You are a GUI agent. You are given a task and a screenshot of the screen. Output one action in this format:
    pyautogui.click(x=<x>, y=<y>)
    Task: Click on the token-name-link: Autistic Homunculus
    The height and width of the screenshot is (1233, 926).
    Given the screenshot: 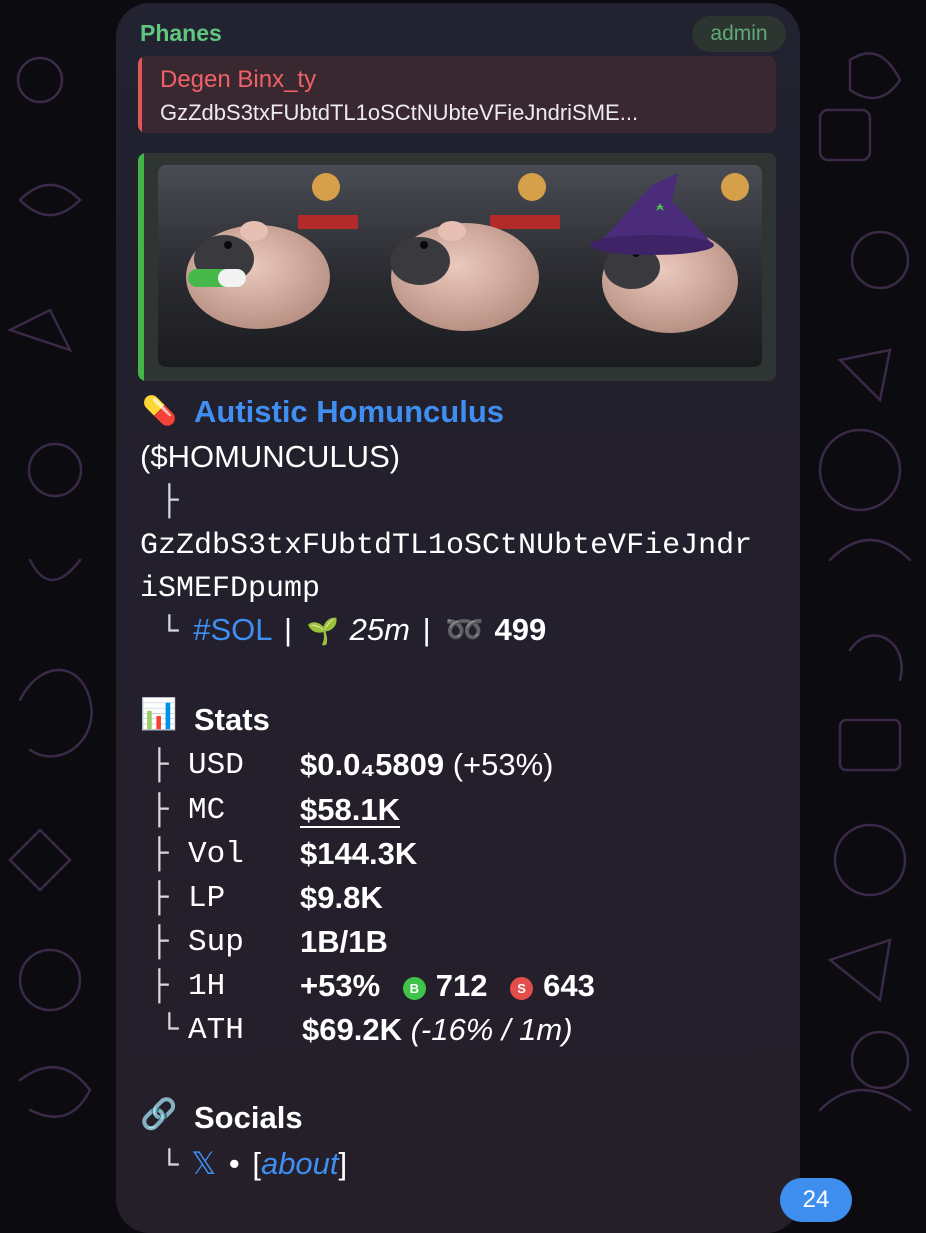 What is the action you would take?
    pyautogui.click(x=349, y=411)
    